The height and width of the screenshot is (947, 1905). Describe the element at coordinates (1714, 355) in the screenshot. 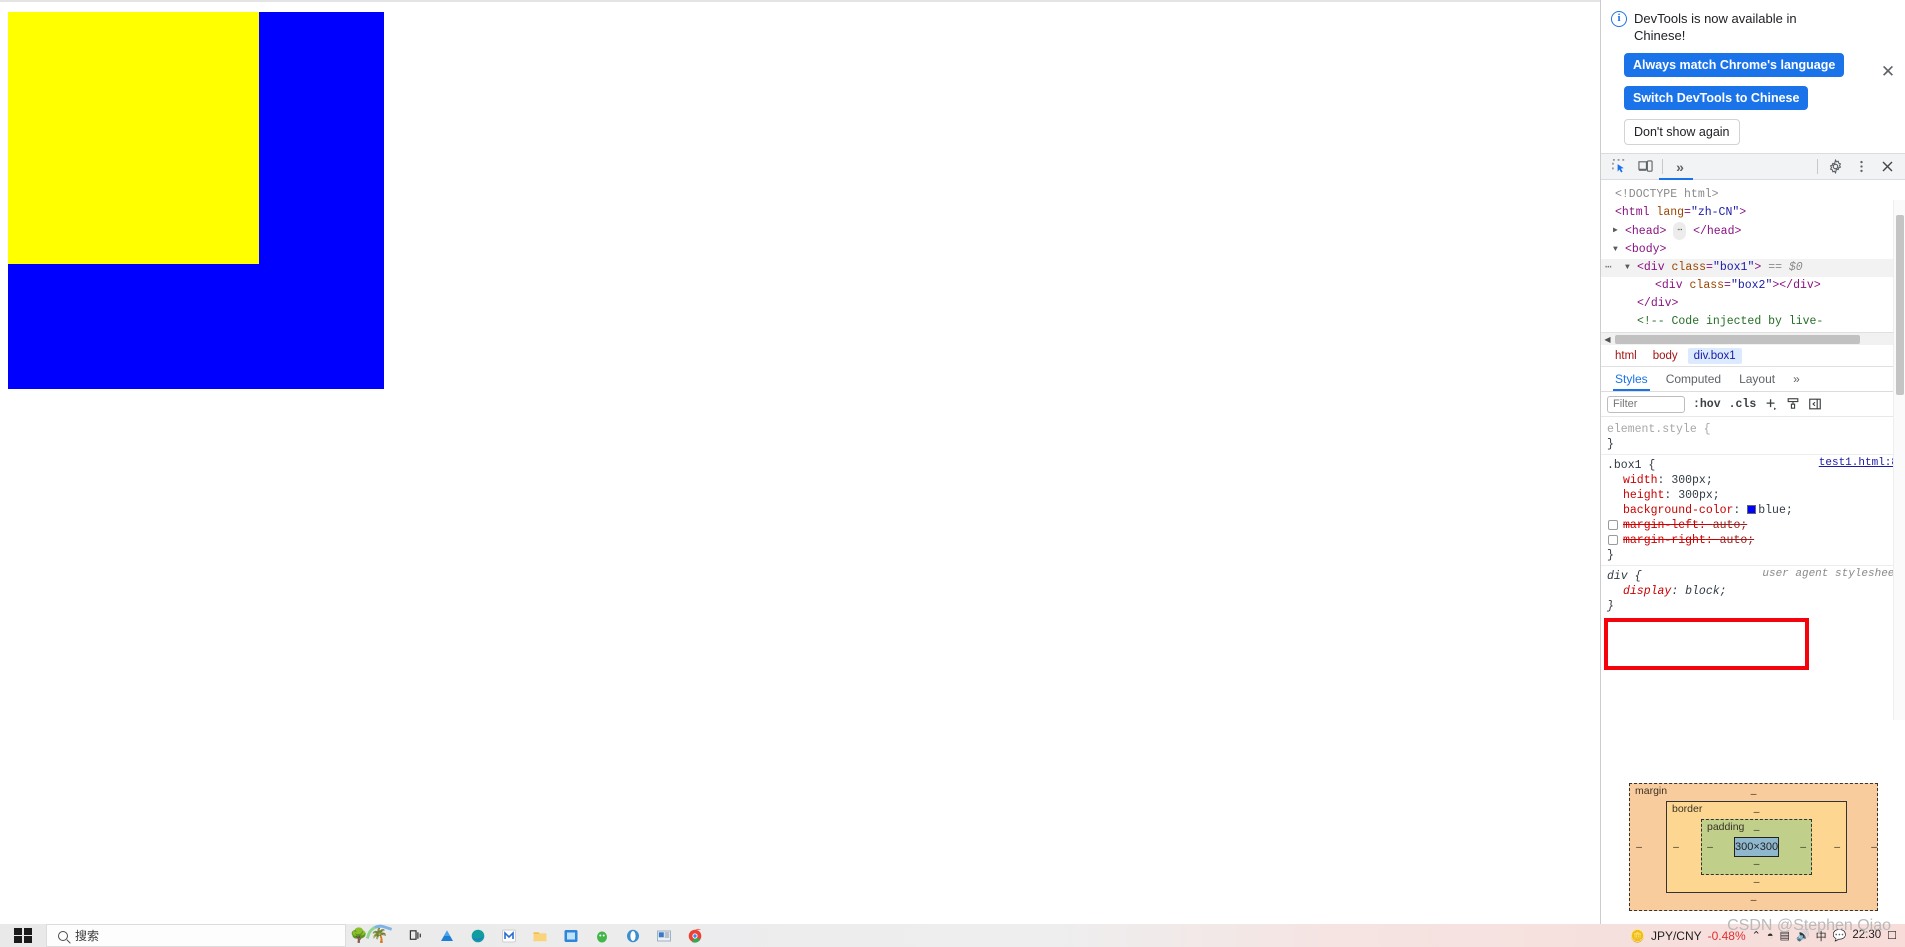

I see `breadcrumb-item-div-box1: div.box1` at that location.